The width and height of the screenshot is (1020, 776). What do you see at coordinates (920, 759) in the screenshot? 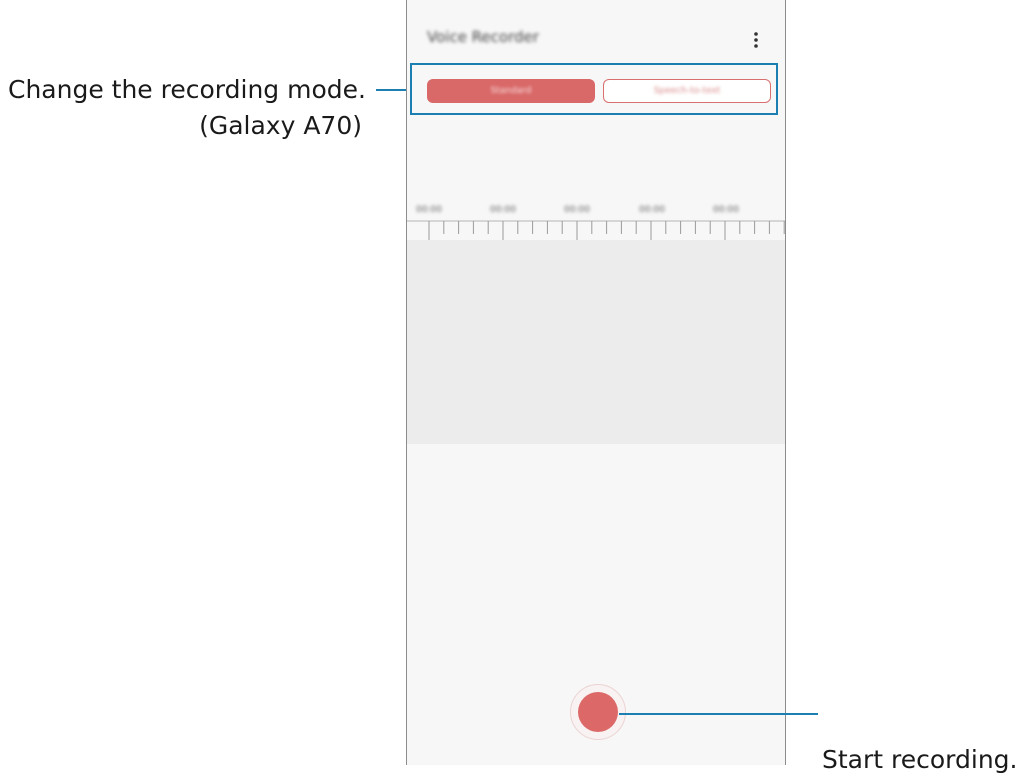
I see `callout-record-text: Start recording.` at bounding box center [920, 759].